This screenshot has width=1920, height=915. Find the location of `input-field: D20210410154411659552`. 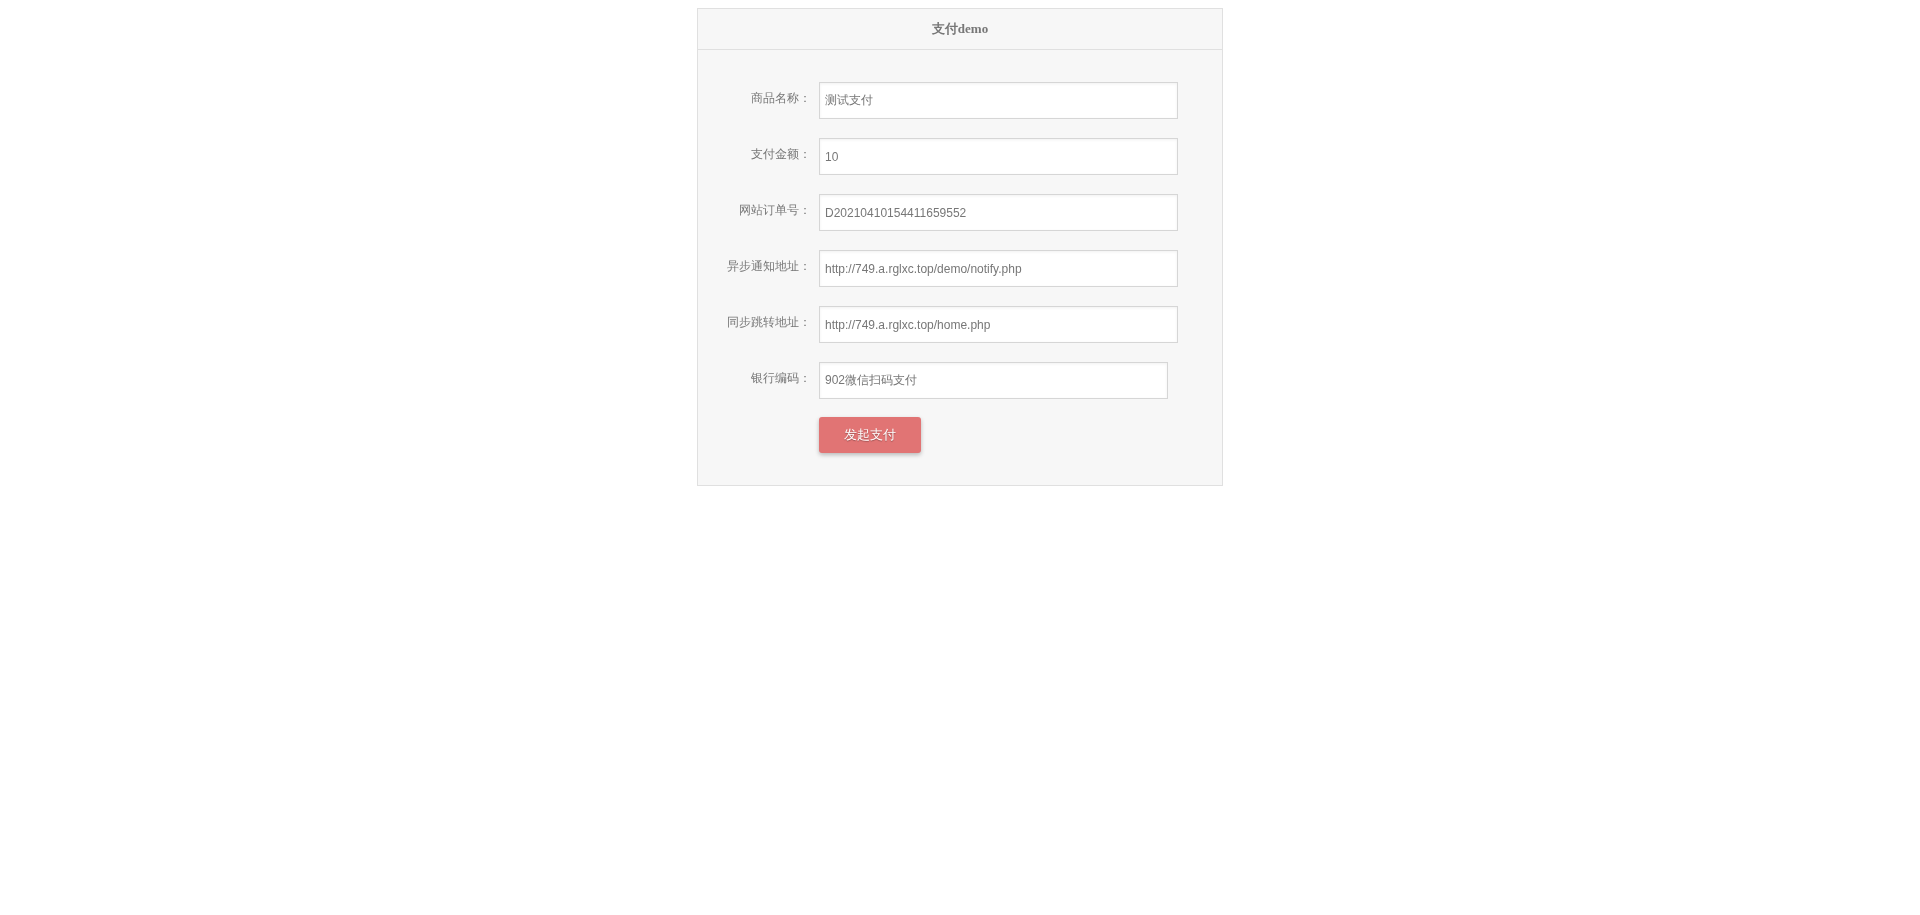

input-field: D20210410154411659552 is located at coordinates (998, 212).